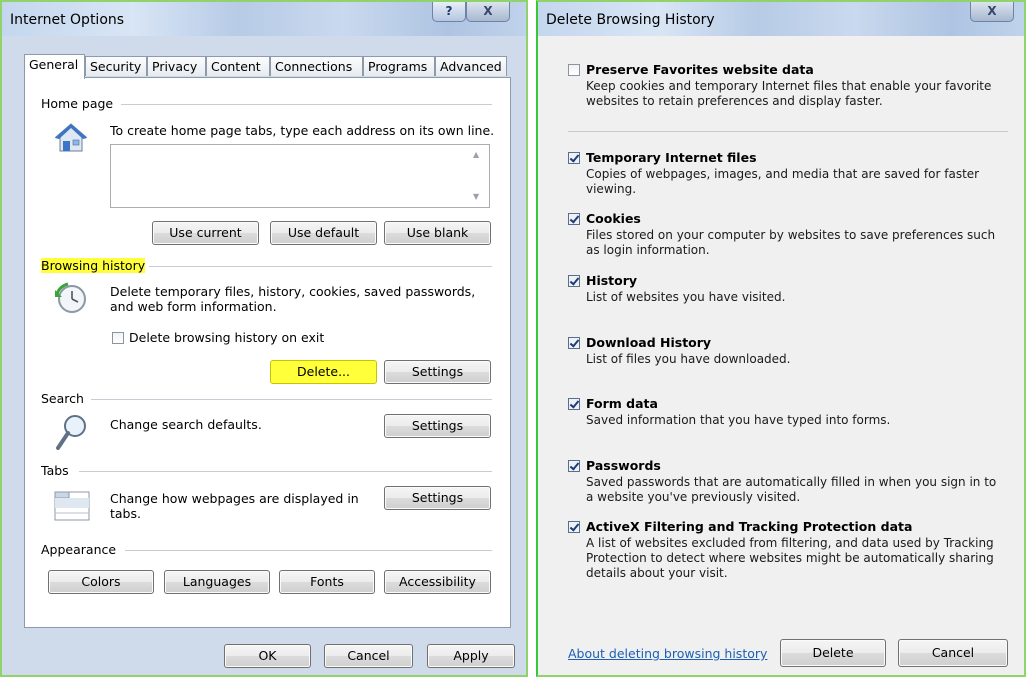  Describe the element at coordinates (264, 19) in the screenshot. I see `title-bar: Internet Options ? X` at that location.